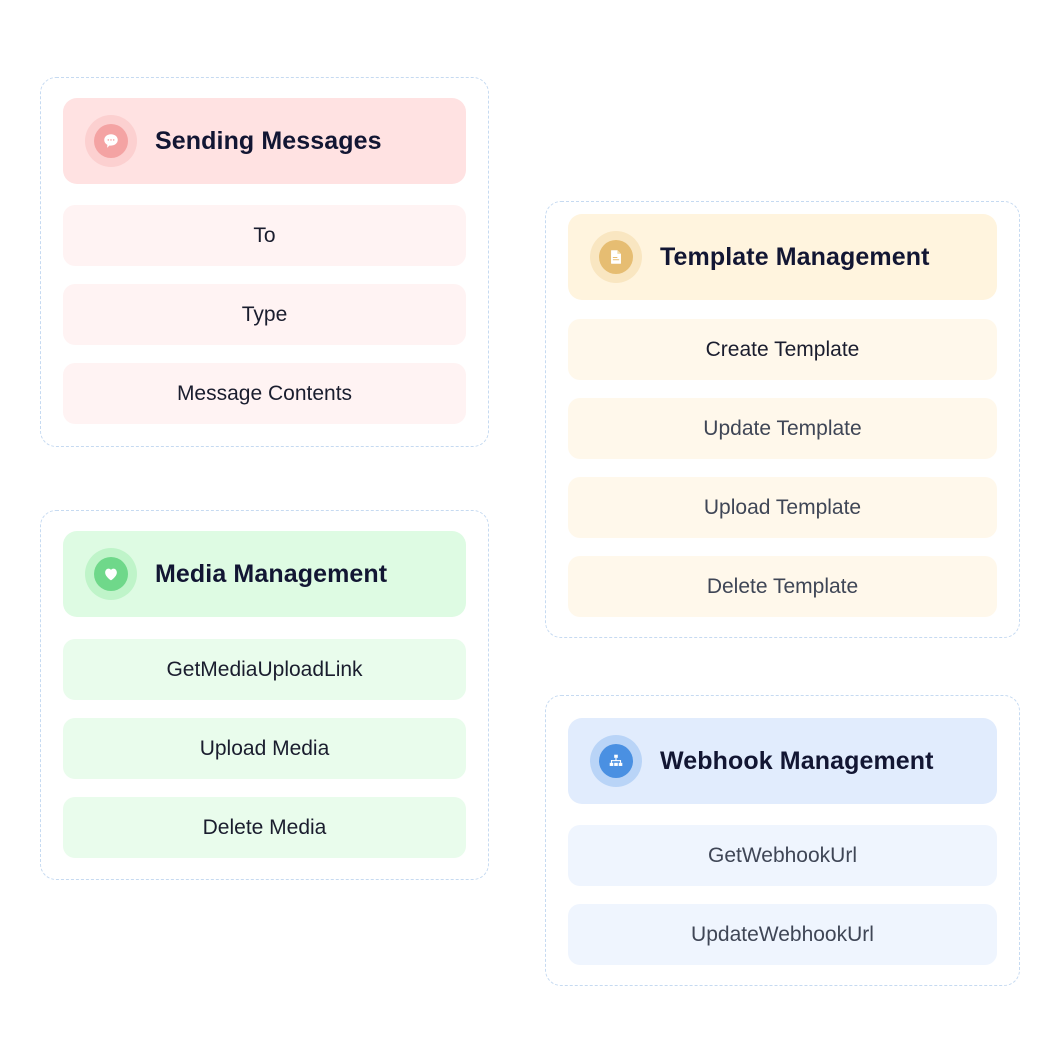 The width and height of the screenshot is (1060, 1060). I want to click on template-item-update: Update Template, so click(782, 428).